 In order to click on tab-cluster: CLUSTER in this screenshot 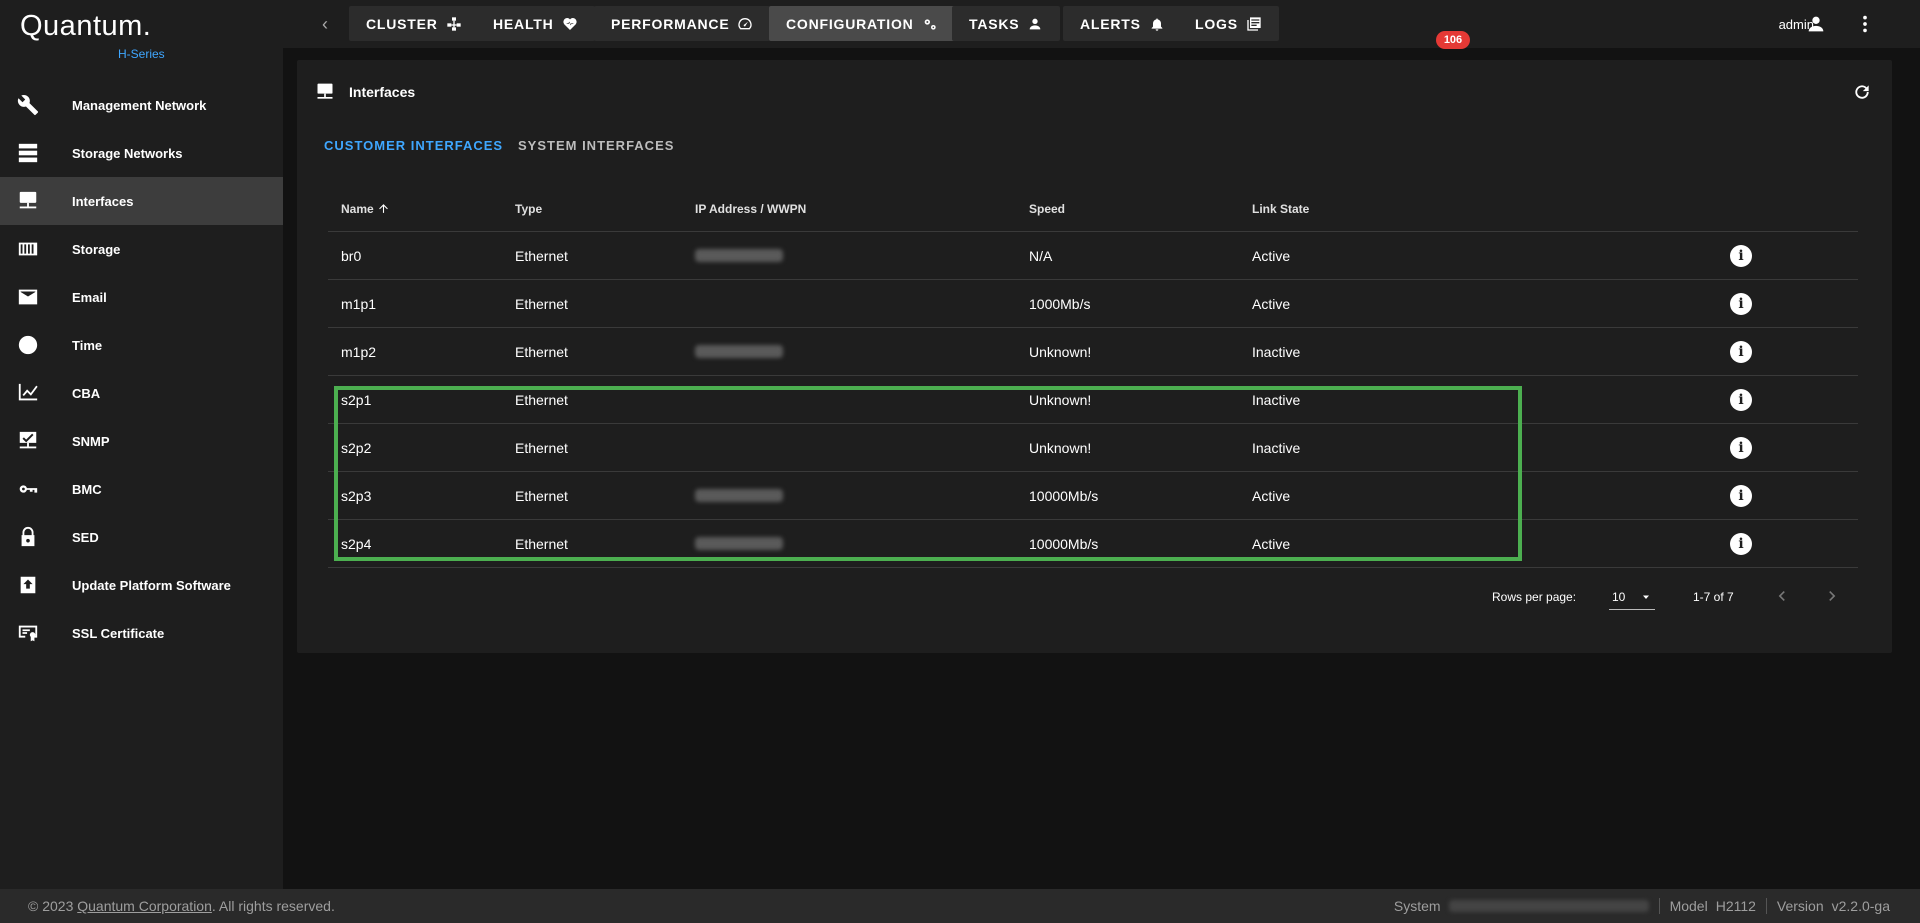, I will do `click(414, 23)`.